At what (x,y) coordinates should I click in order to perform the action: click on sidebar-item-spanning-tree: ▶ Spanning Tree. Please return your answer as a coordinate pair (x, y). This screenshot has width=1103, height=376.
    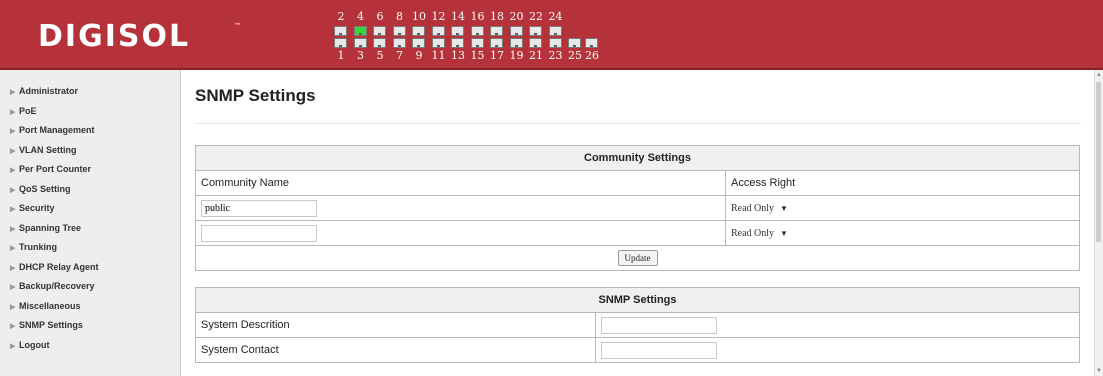
    Looking at the image, I should click on (45, 228).